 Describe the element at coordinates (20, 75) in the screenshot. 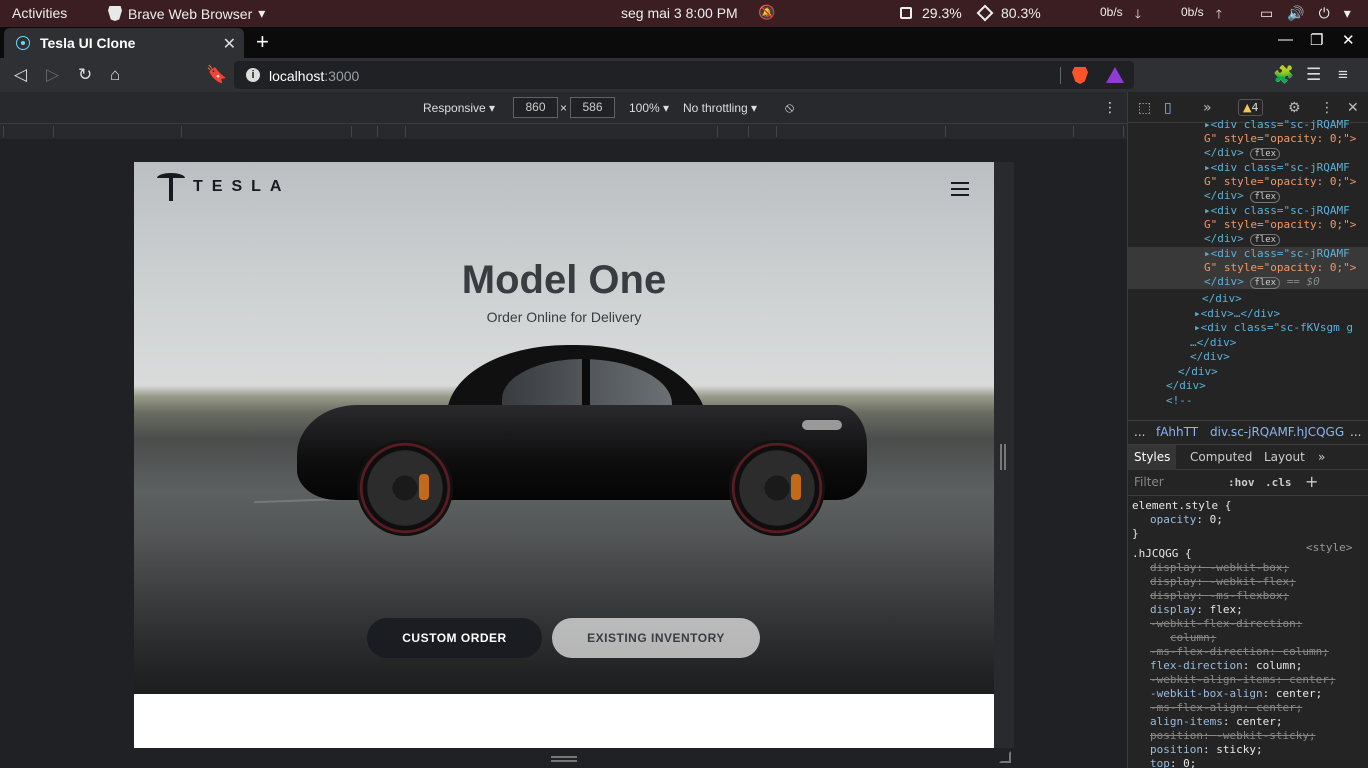

I see `back-icon: ◁` at that location.